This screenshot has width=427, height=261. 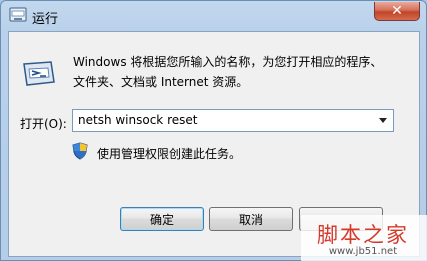 I want to click on close-button: ✕, so click(x=397, y=11).